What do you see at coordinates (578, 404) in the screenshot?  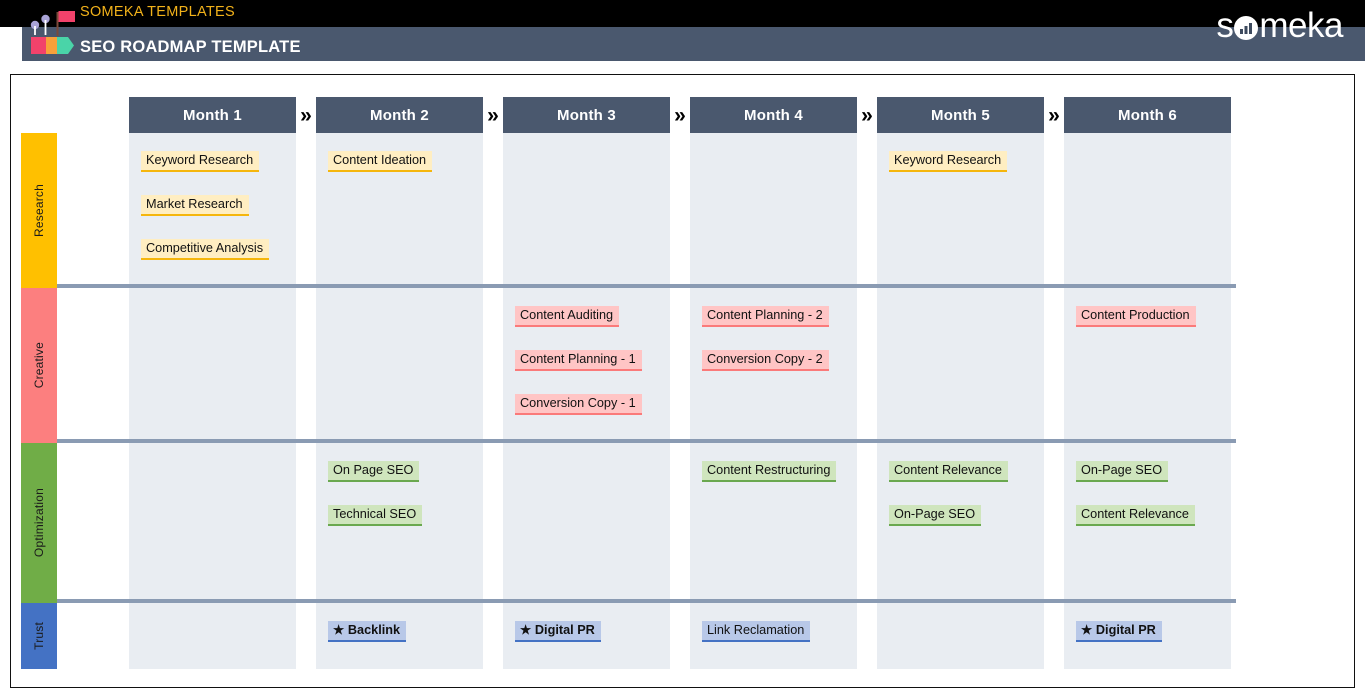 I see `task-creative-m3-3: Conversion Copy - 1` at bounding box center [578, 404].